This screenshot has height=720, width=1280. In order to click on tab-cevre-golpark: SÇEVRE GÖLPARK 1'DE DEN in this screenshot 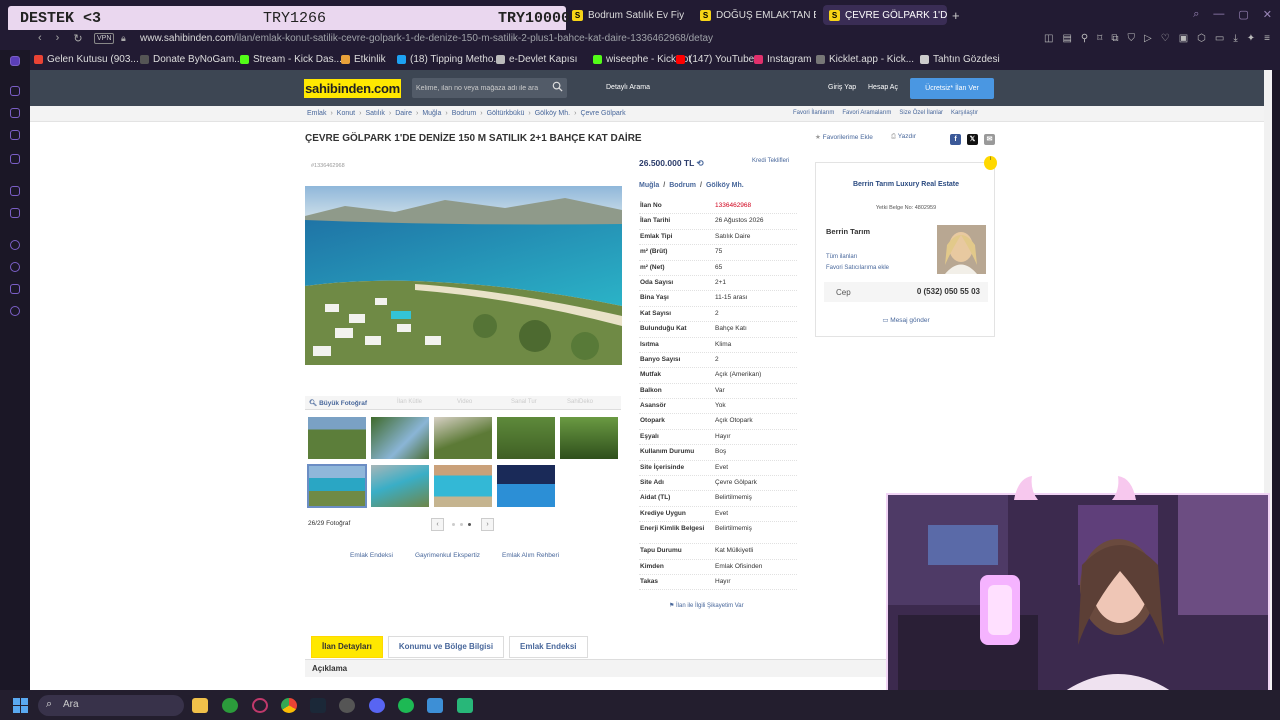, I will do `click(885, 15)`.